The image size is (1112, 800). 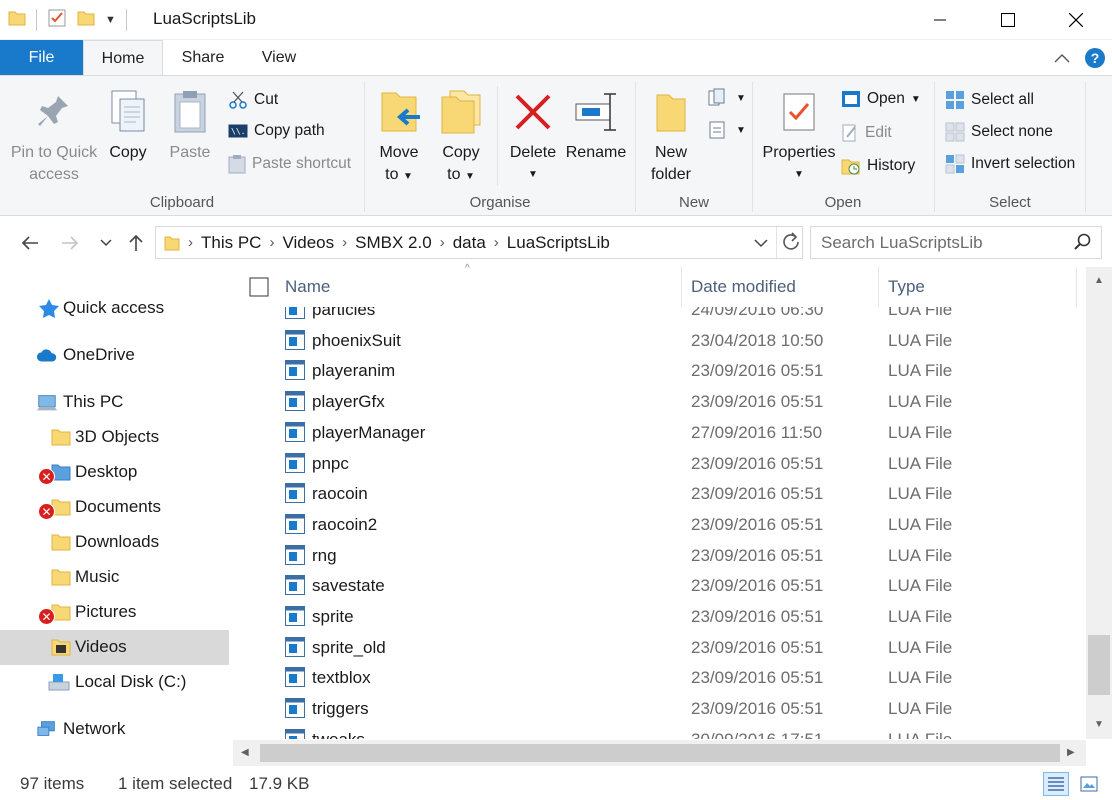 What do you see at coordinates (86, 20) in the screenshot?
I see `new-folder-icon` at bounding box center [86, 20].